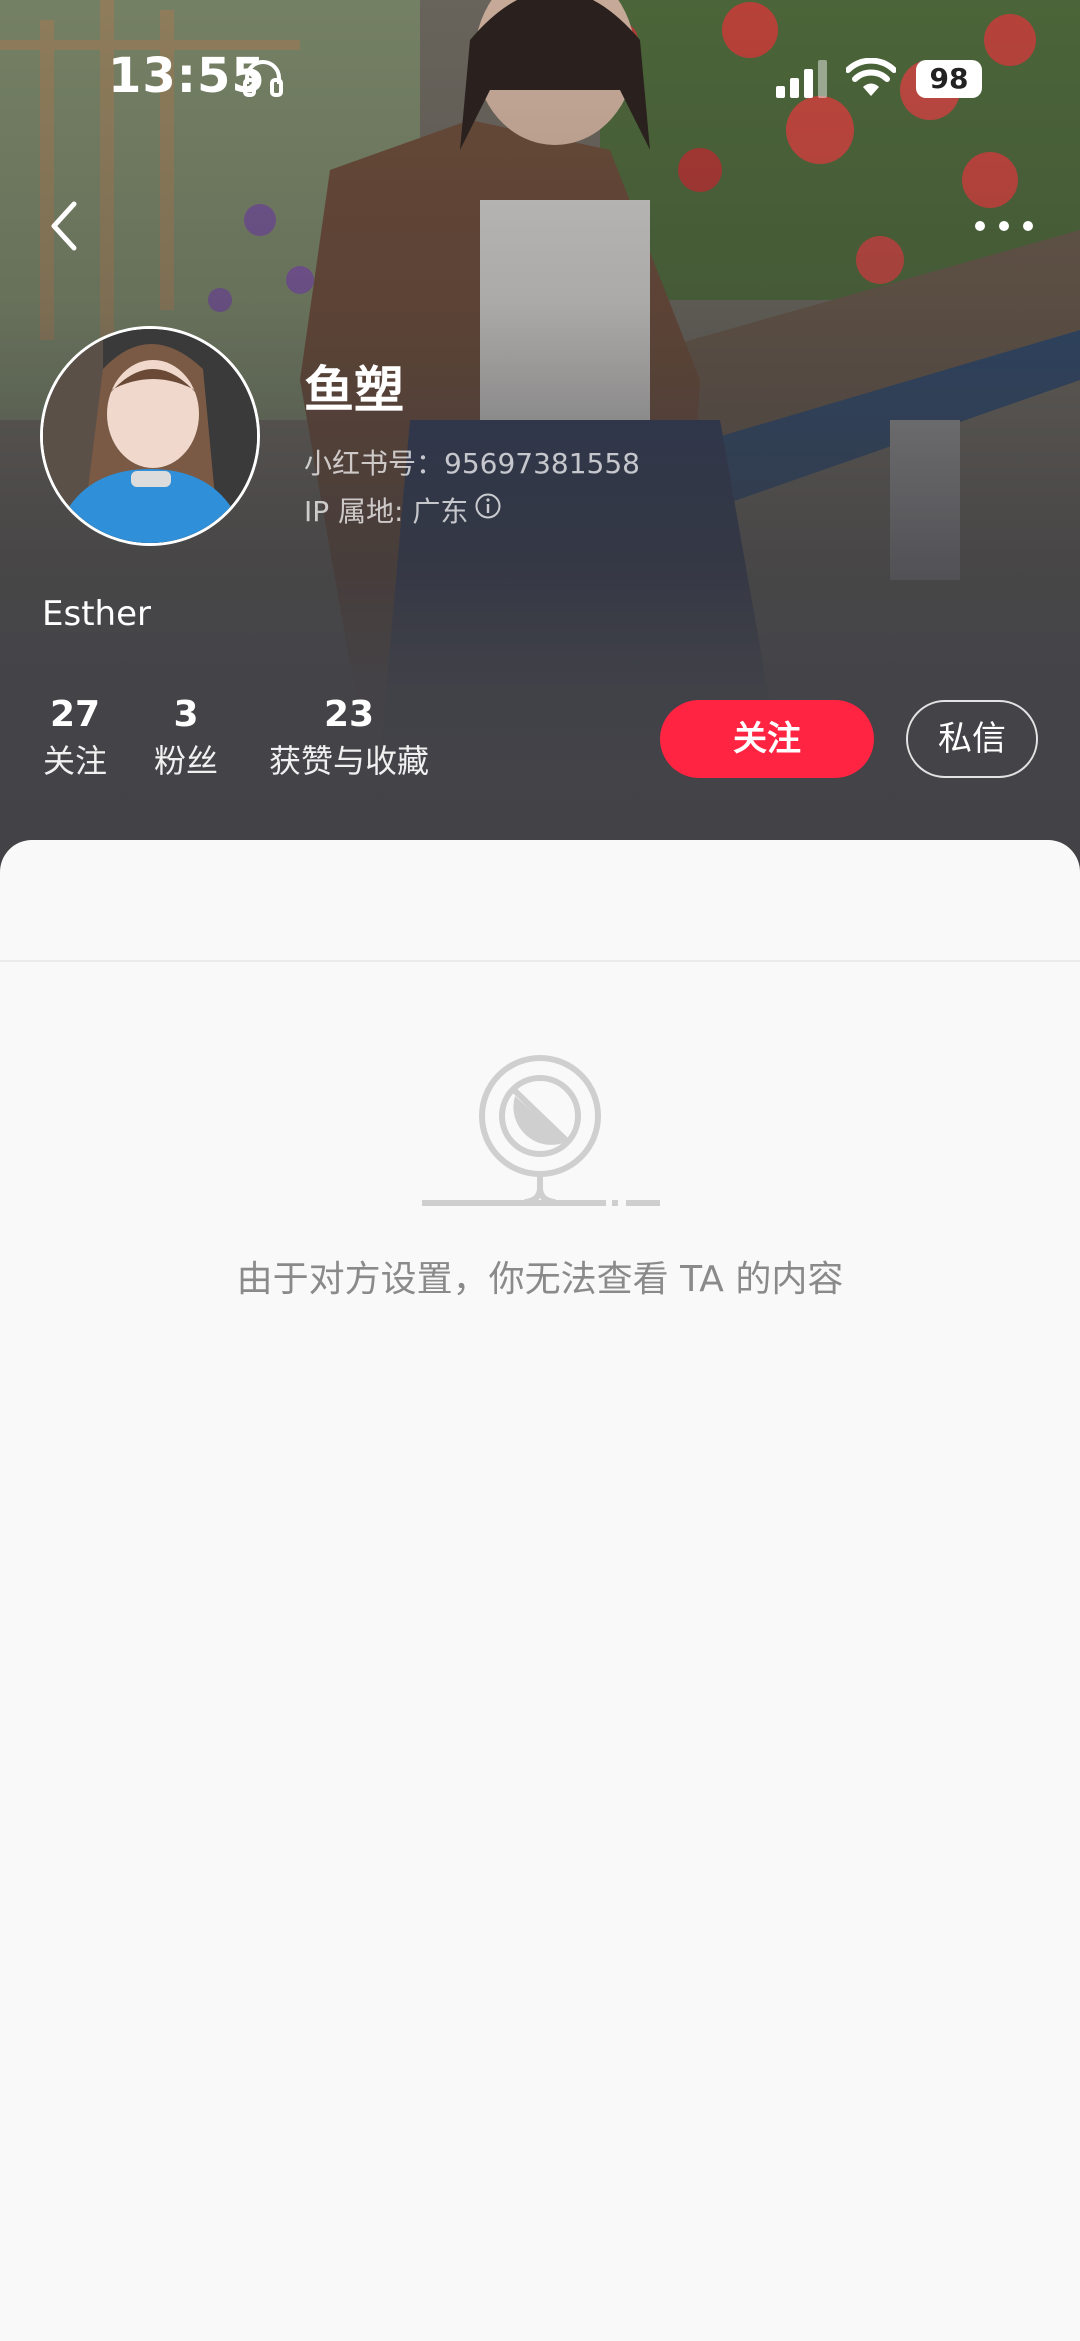 The image size is (1080, 2341). I want to click on prohibited-icon, so click(541, 1130).